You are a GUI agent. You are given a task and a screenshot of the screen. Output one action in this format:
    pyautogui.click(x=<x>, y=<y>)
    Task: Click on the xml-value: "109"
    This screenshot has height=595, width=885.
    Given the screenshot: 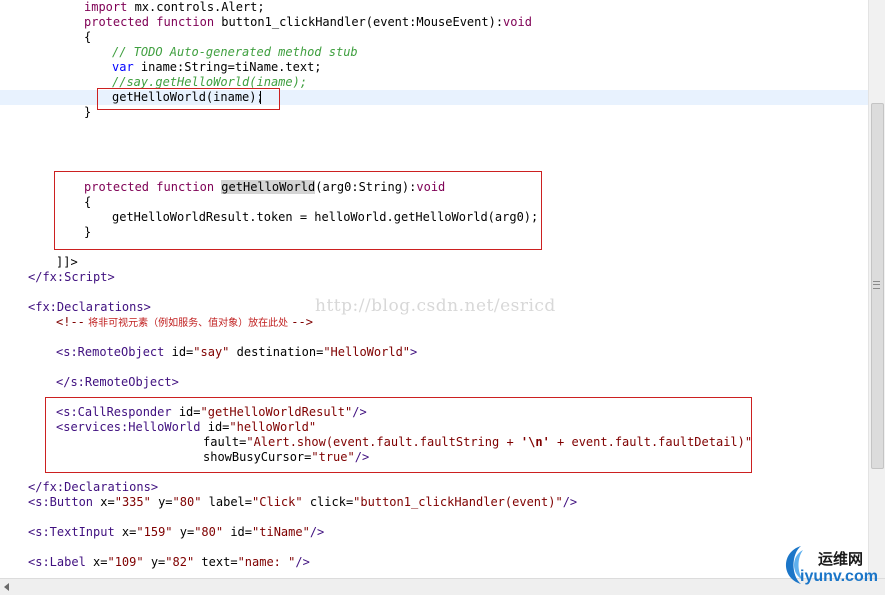 What is the action you would take?
    pyautogui.click(x=125, y=562)
    